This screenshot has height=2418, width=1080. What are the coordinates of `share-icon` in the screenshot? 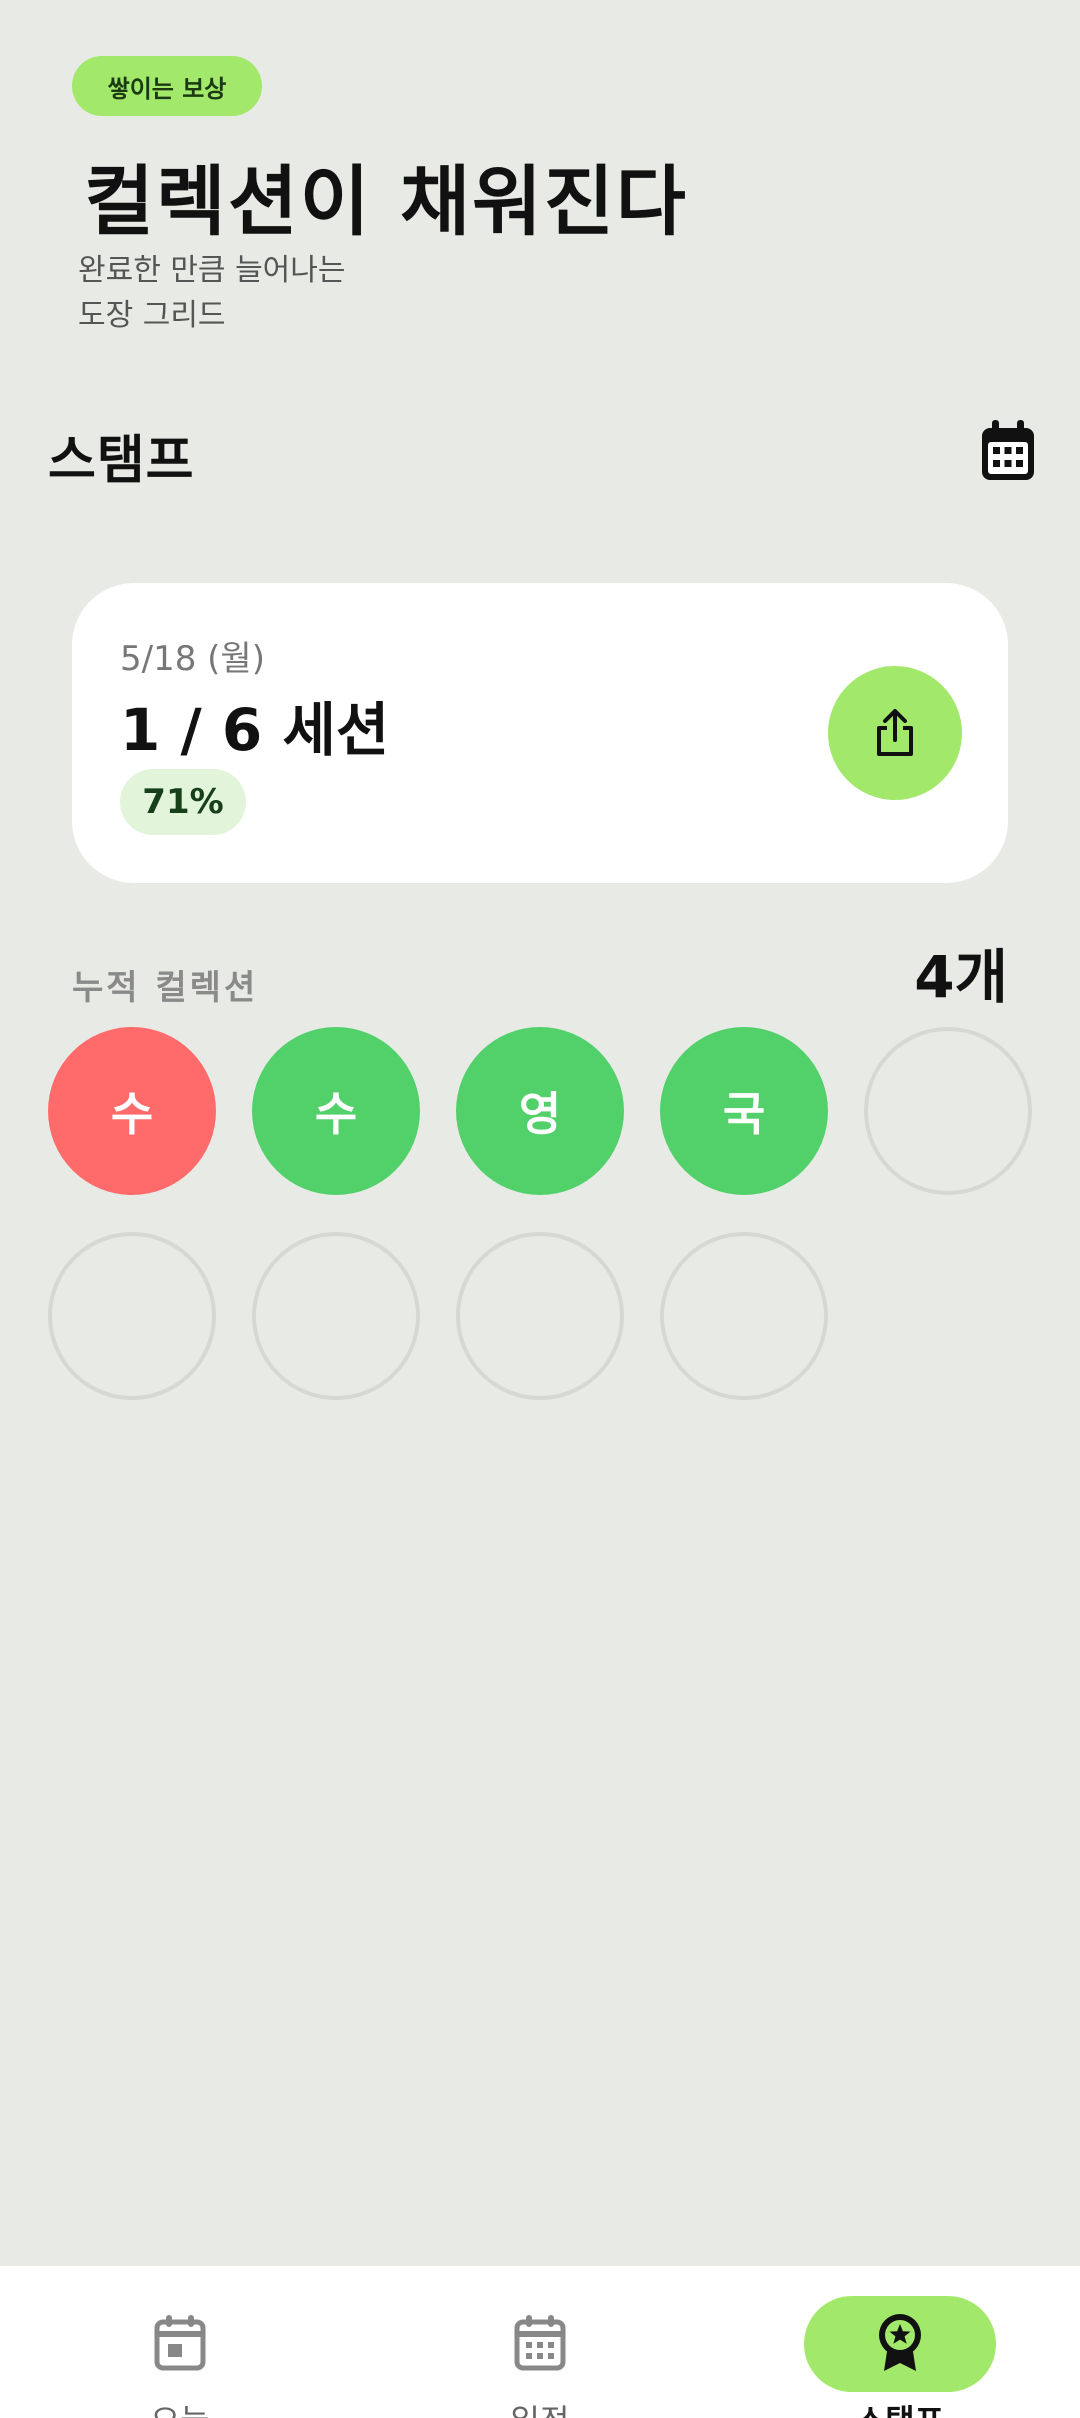 It's located at (895, 732).